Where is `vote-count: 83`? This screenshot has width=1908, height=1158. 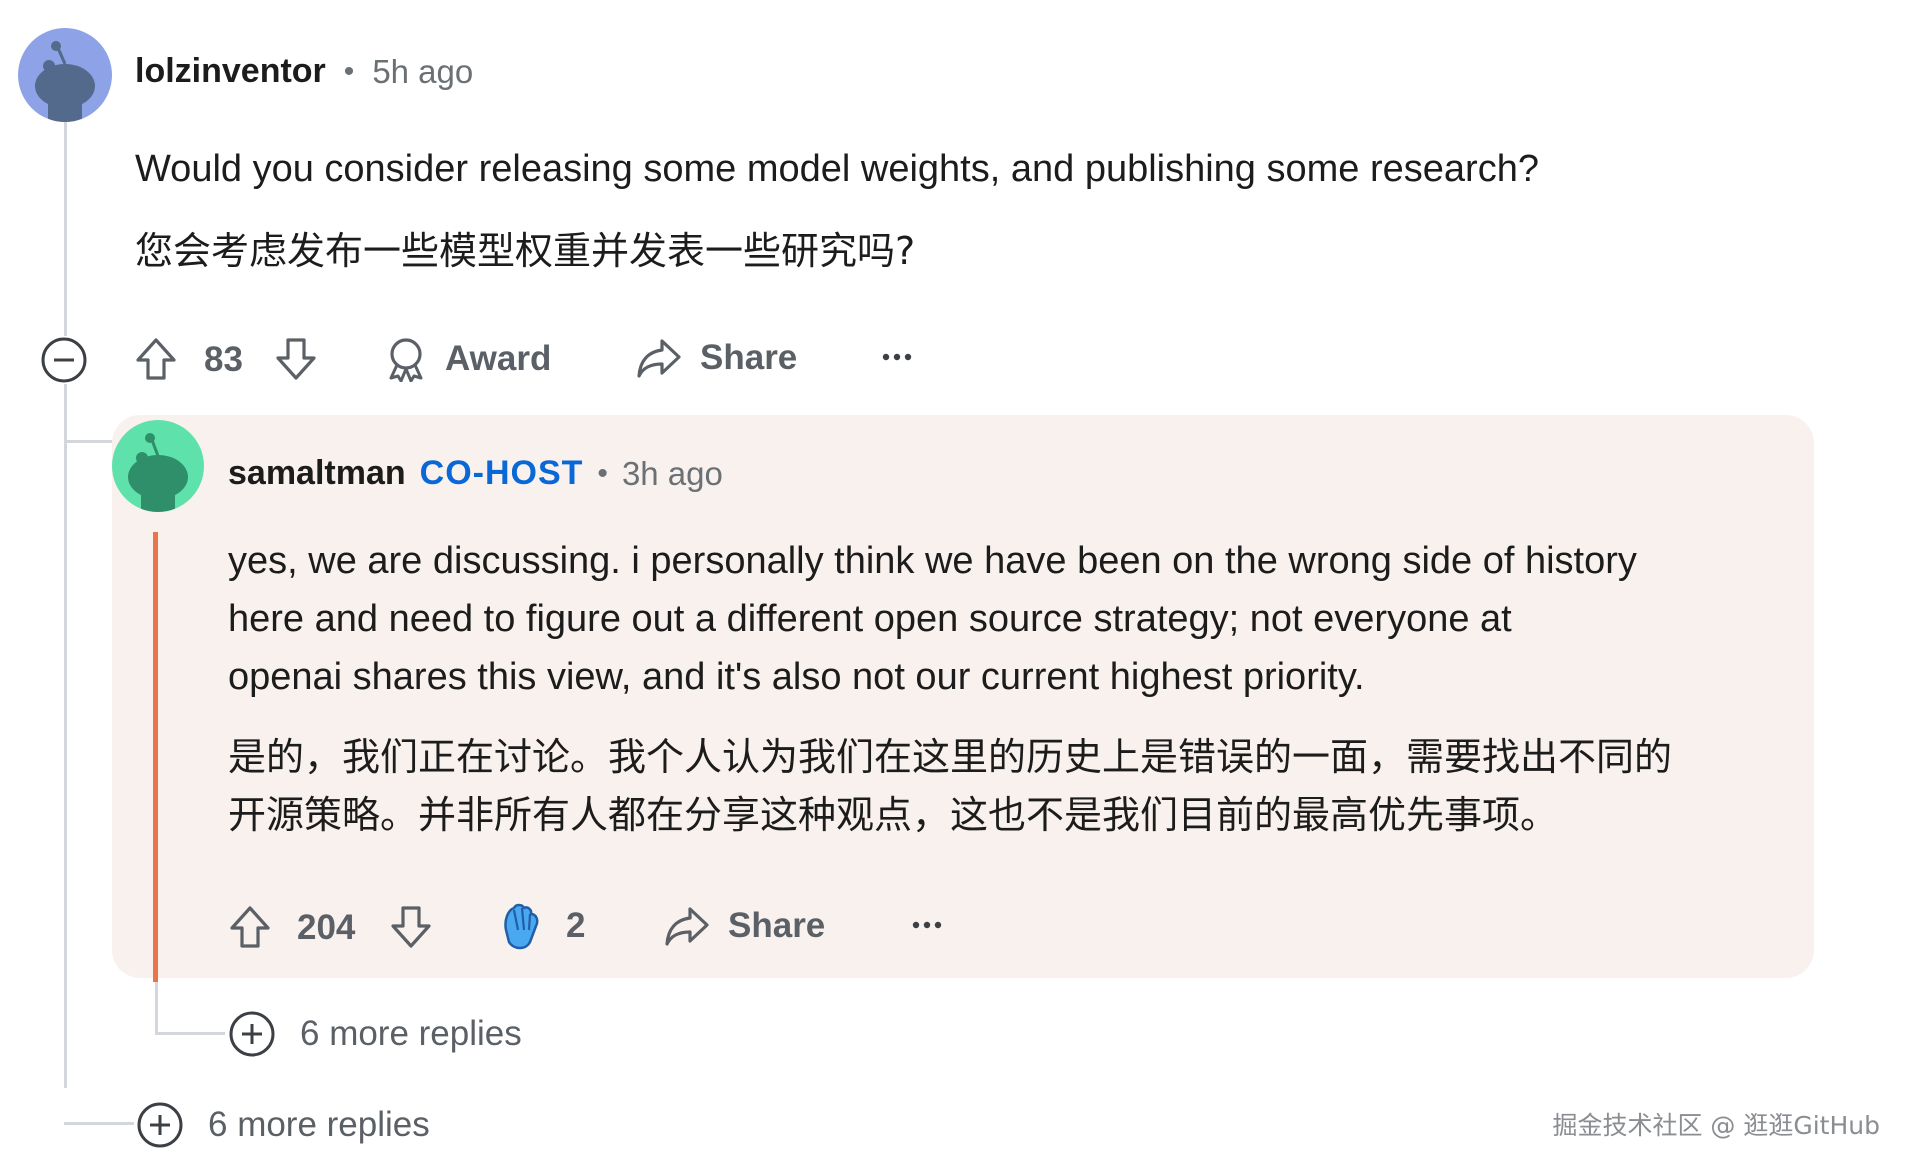
vote-count: 83 is located at coordinates (223, 359).